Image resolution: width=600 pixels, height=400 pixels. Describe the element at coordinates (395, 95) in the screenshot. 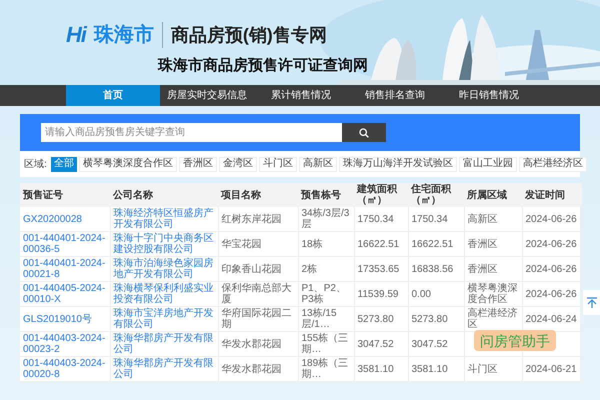

I see `nav-tab: 销售排名查询` at that location.